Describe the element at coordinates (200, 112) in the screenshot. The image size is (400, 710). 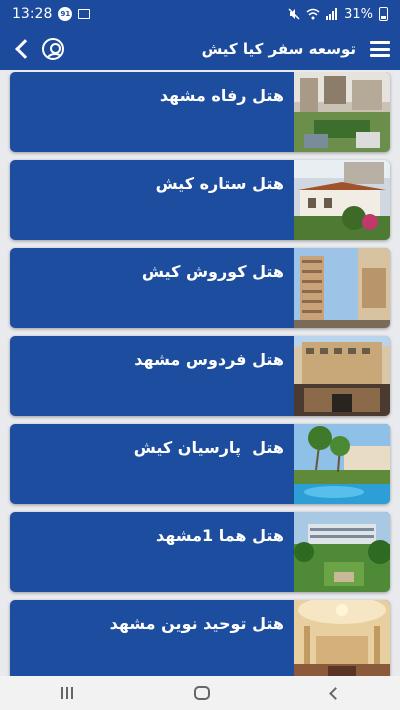
I see `hotel-card-1: هتل رفاه مشهد` at that location.